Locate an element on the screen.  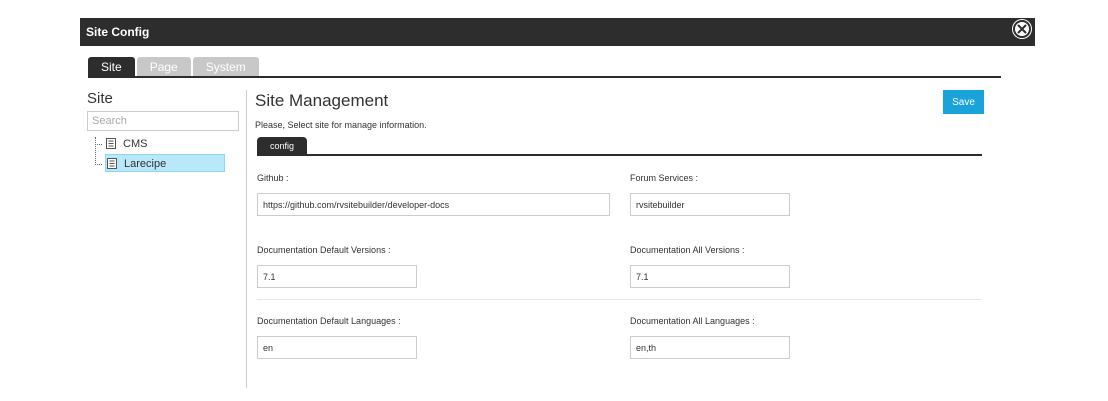
tree-item-label: CMS is located at coordinates (135, 144).